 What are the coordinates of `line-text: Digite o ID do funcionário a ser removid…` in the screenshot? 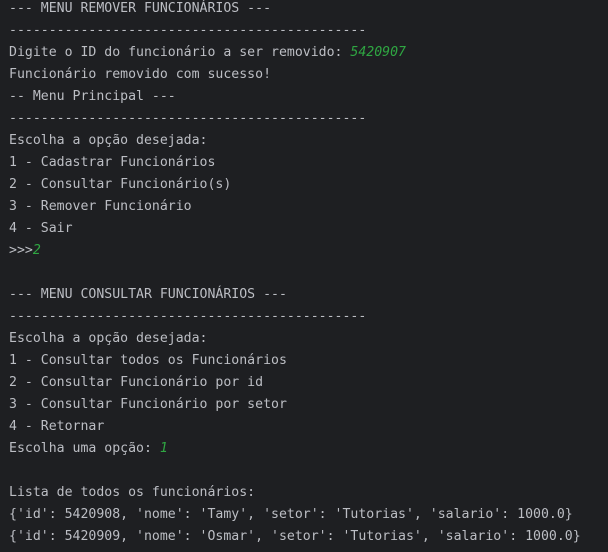 It's located at (180, 52).